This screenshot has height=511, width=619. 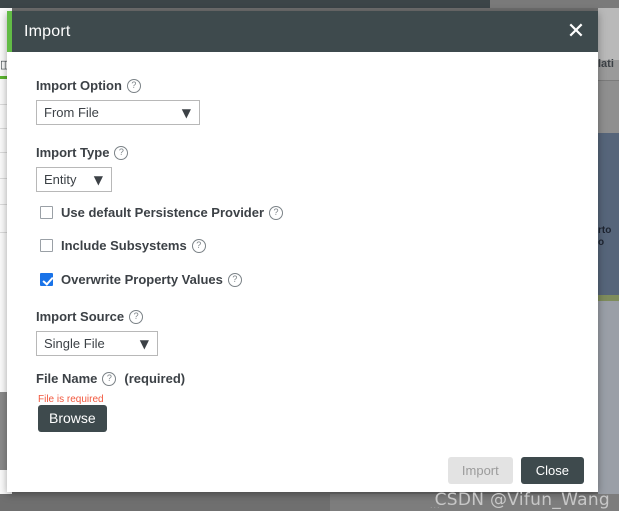 What do you see at coordinates (79, 85) in the screenshot?
I see `import-option-label-text: Import Option` at bounding box center [79, 85].